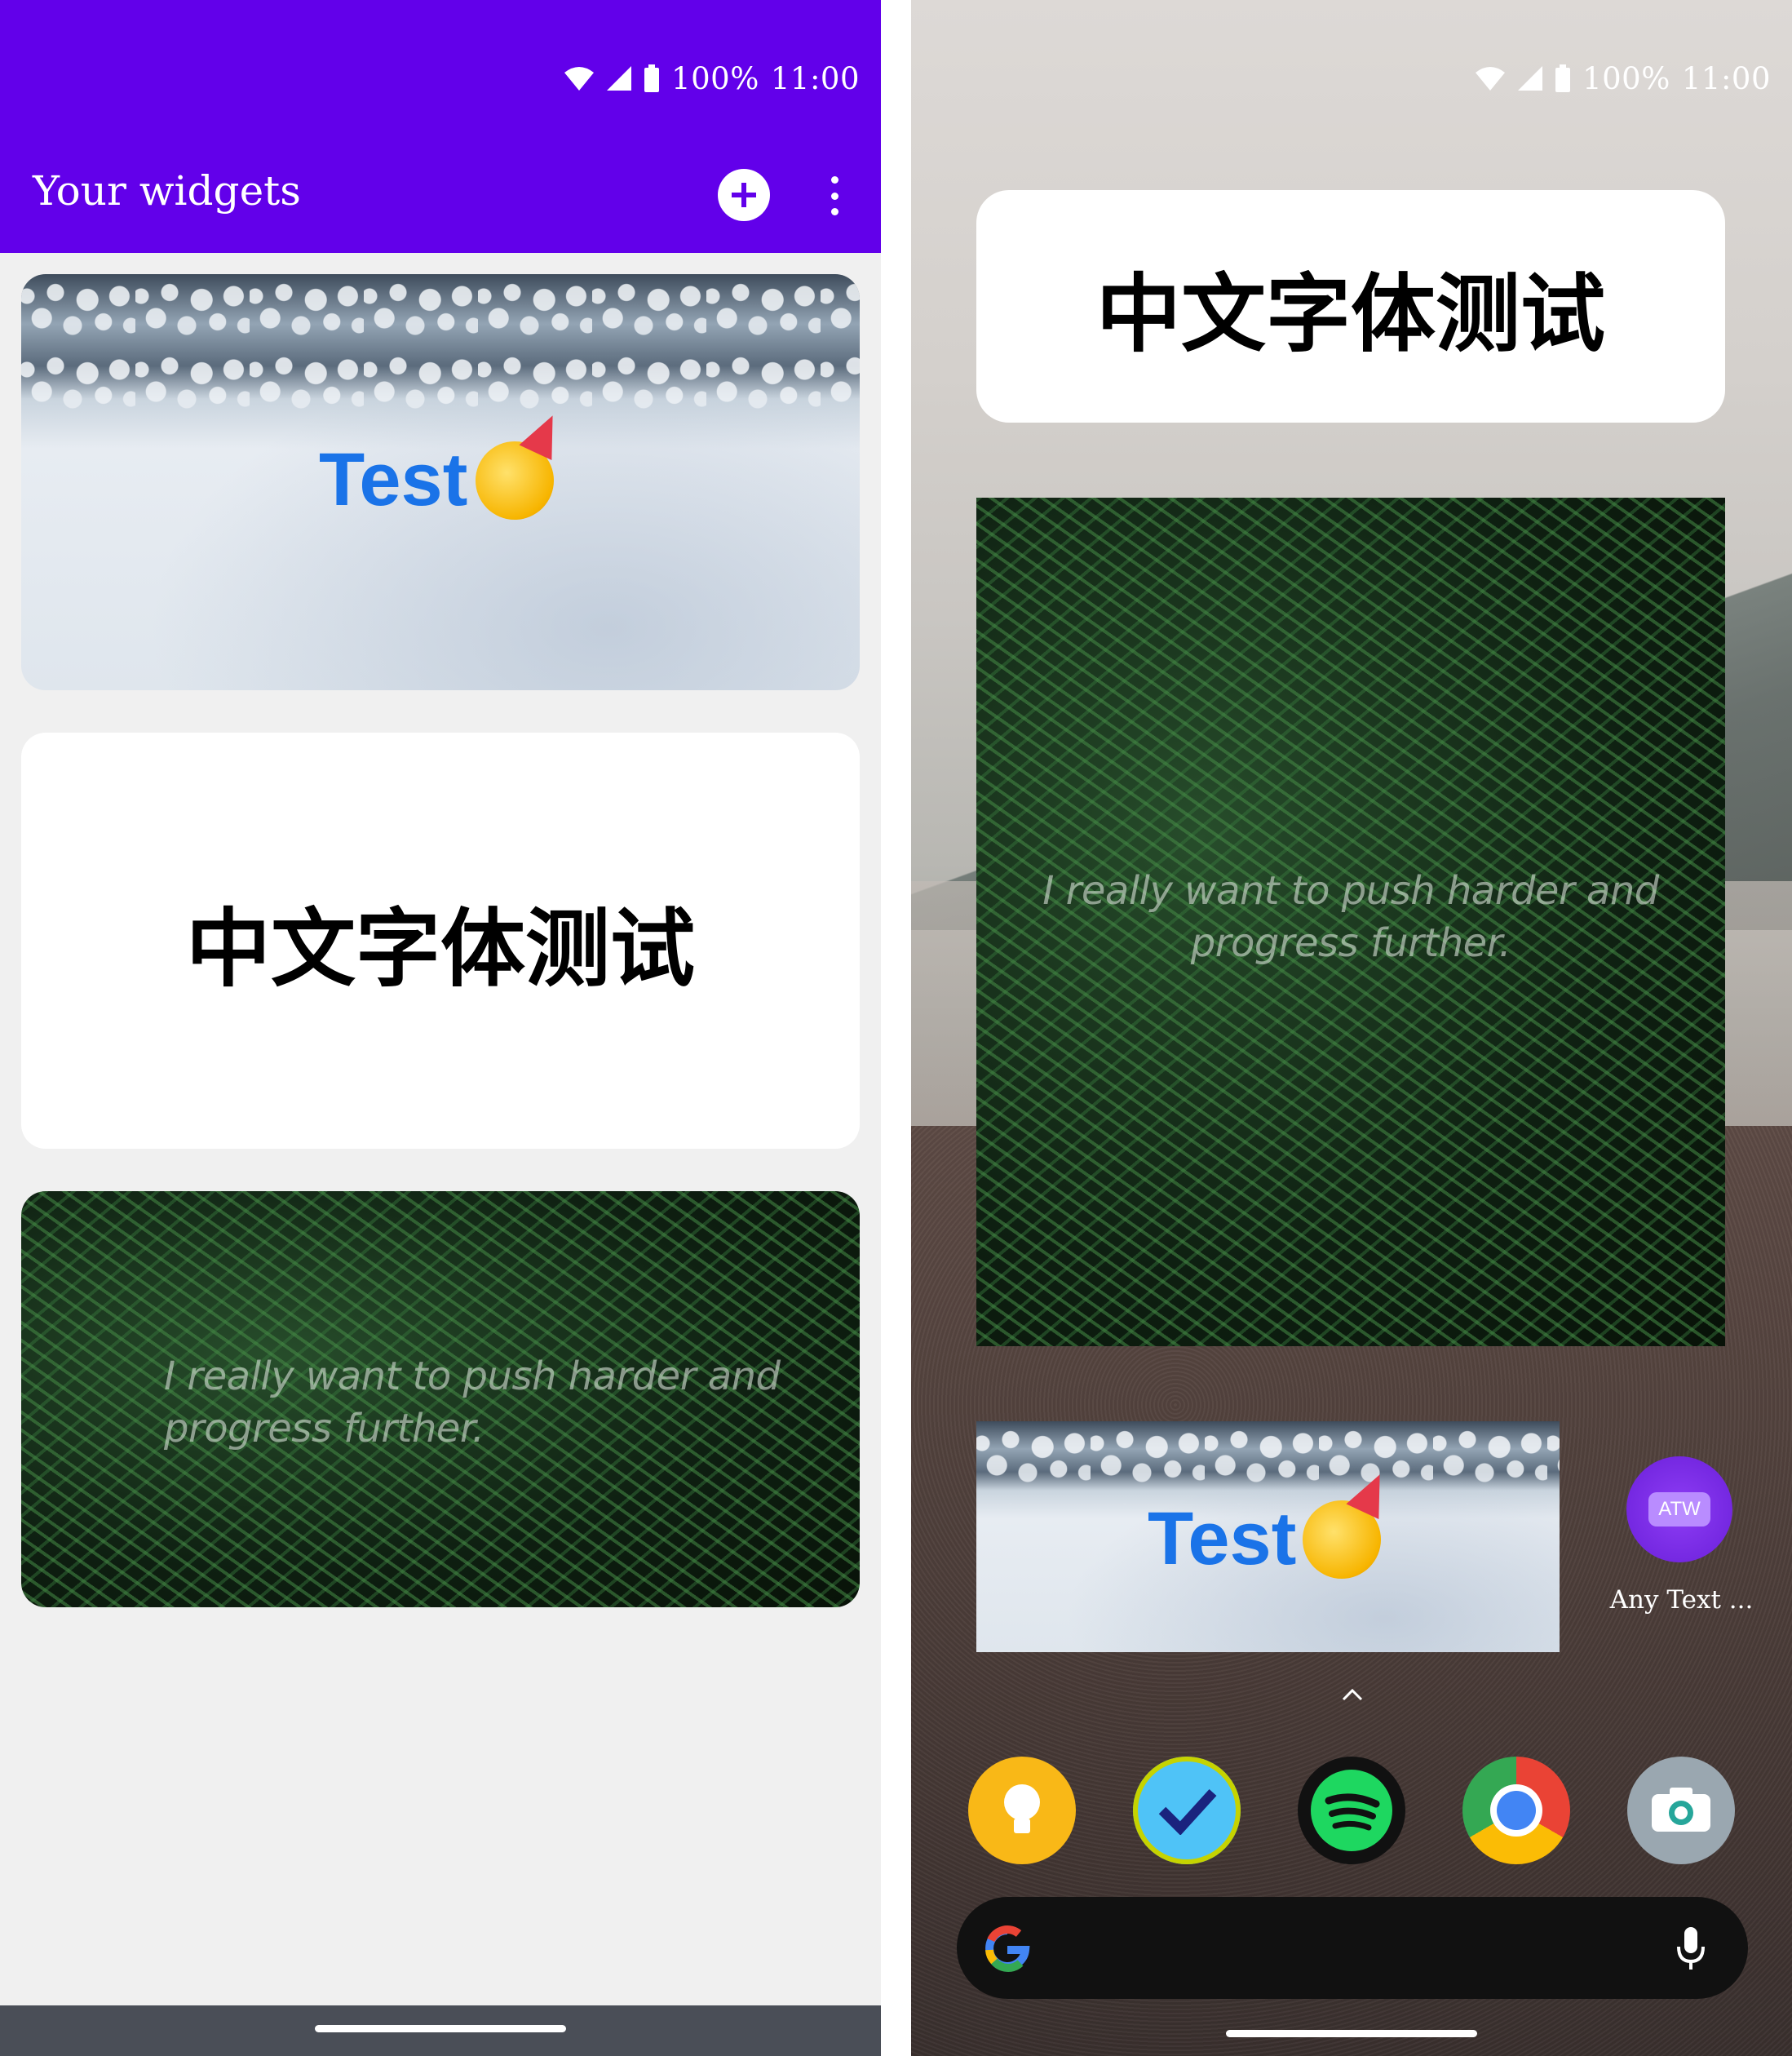 This screenshot has width=1792, height=2056. Describe the element at coordinates (1352, 1691) in the screenshot. I see `chevron-up-icon` at that location.